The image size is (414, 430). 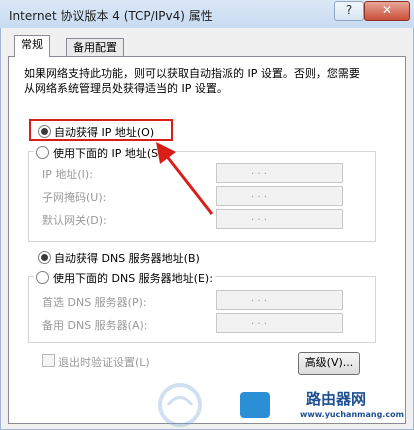 What do you see at coordinates (279, 300) in the screenshot?
I see `preferred-dns-input: . . .` at bounding box center [279, 300].